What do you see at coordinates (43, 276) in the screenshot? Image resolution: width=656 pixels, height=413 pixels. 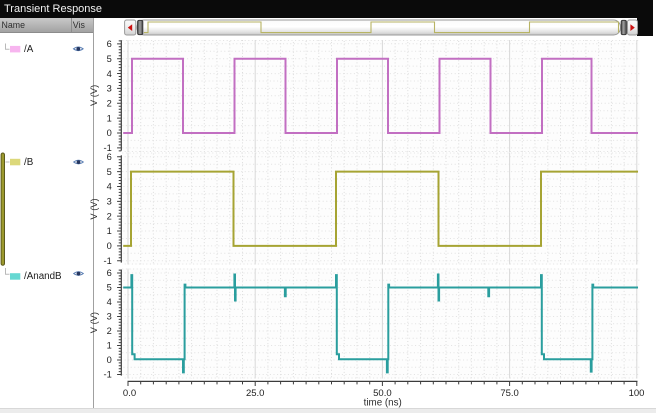 I see `svg-text: /AnandB` at bounding box center [43, 276].